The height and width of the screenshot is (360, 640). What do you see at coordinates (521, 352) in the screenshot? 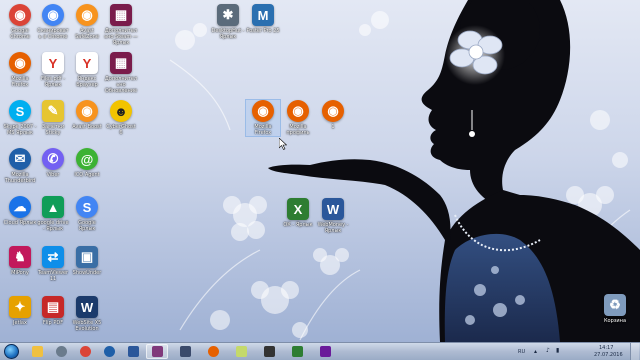
I see `language-indicator: RU` at bounding box center [521, 352].